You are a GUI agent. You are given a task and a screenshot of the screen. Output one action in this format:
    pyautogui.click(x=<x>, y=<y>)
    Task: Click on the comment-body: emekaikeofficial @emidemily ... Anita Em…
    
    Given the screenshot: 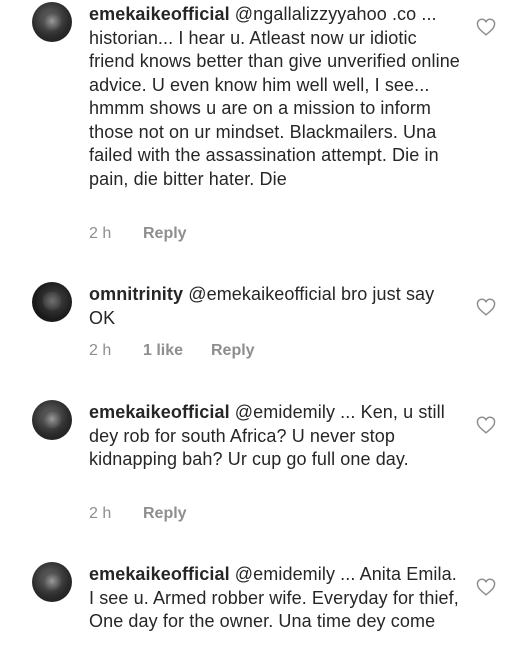 What is the action you would take?
    pyautogui.click(x=275, y=598)
    